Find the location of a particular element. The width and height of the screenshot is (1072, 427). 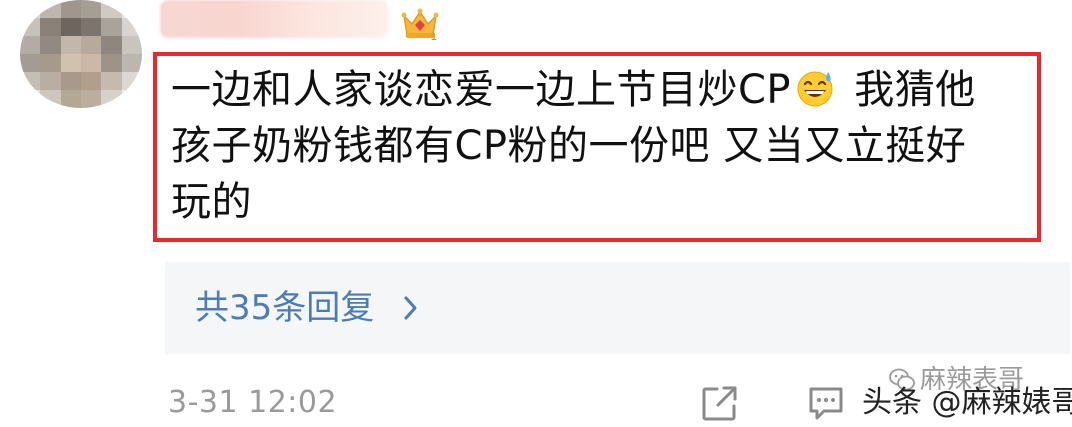

username-blurred is located at coordinates (274, 19).